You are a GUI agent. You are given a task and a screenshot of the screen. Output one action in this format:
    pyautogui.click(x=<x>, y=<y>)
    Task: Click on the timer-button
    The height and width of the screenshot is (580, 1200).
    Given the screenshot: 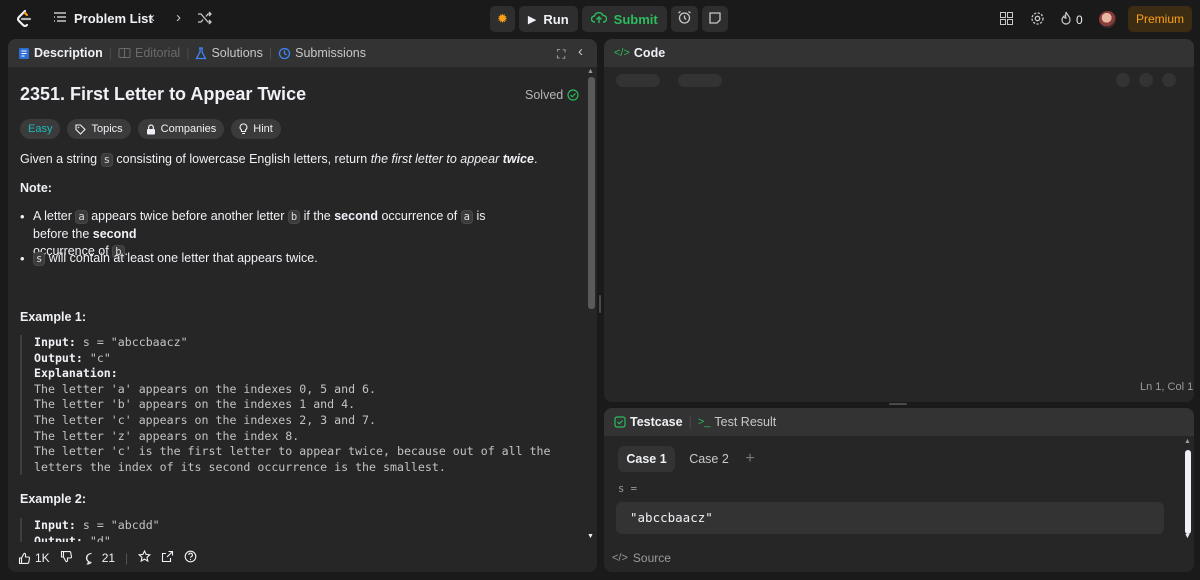 What is the action you would take?
    pyautogui.click(x=684, y=19)
    